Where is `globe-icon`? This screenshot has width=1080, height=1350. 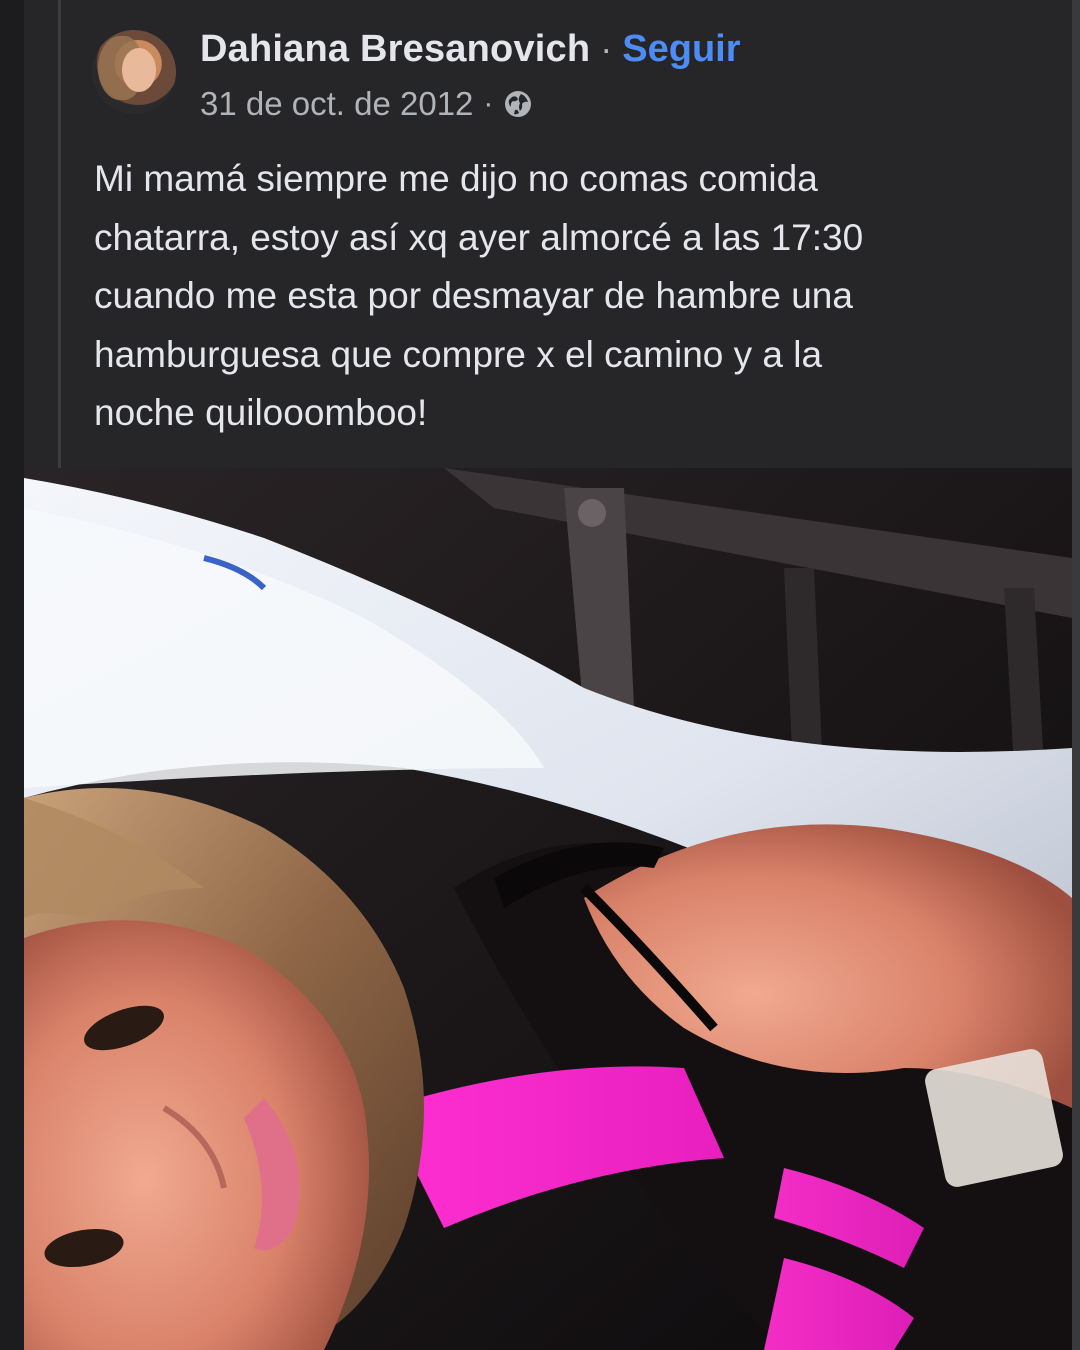 globe-icon is located at coordinates (518, 104).